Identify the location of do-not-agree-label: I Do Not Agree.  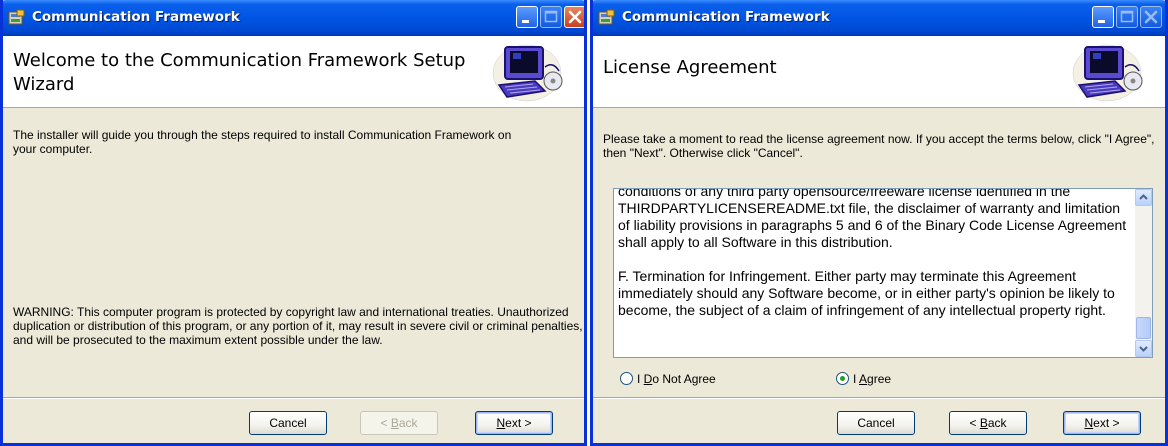
(676, 379).